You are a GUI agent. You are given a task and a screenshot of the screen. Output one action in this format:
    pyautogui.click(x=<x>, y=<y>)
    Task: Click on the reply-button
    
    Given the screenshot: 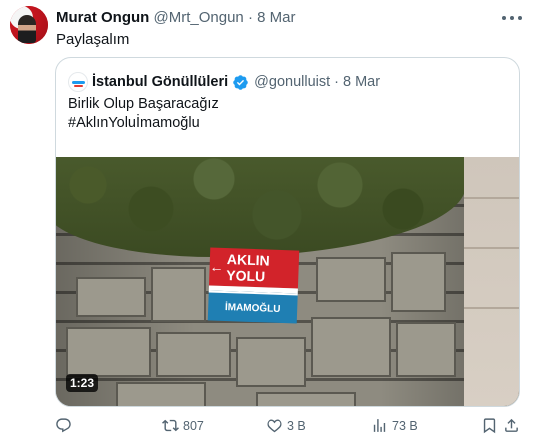 What is the action you would take?
    pyautogui.click(x=65, y=425)
    